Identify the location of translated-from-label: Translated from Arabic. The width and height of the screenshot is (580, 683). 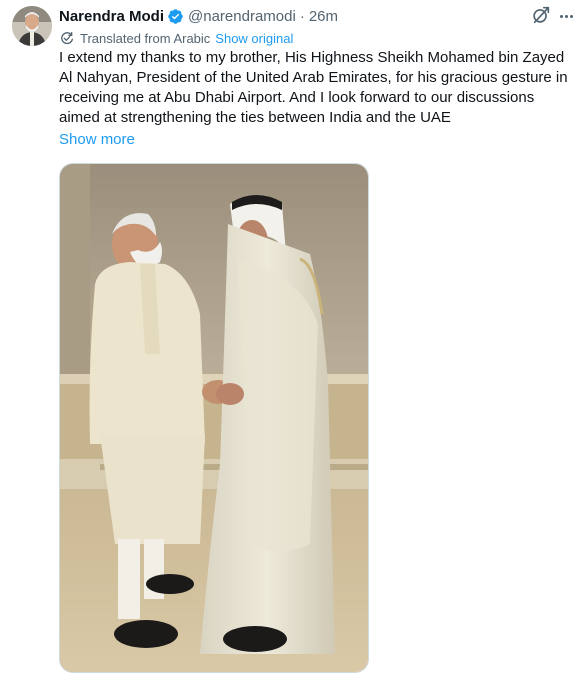
(145, 38).